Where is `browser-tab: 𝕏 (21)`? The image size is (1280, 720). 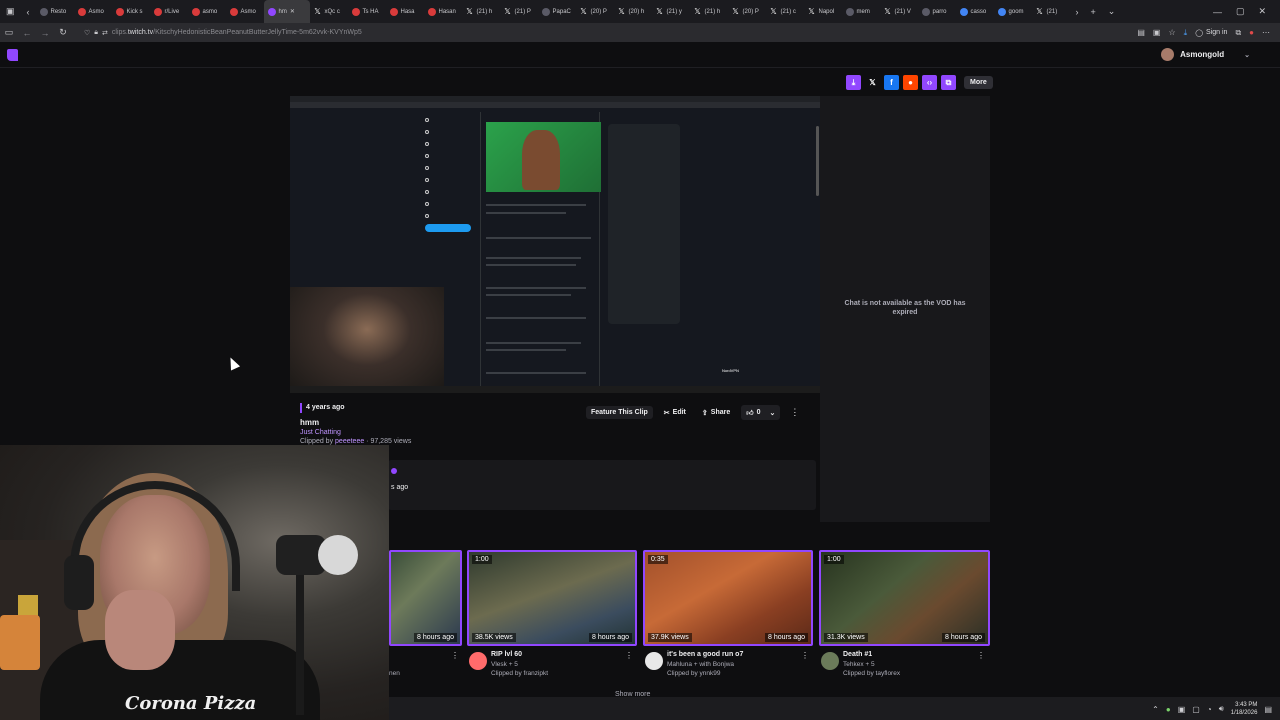 browser-tab: 𝕏 (21) is located at coordinates (1051, 11).